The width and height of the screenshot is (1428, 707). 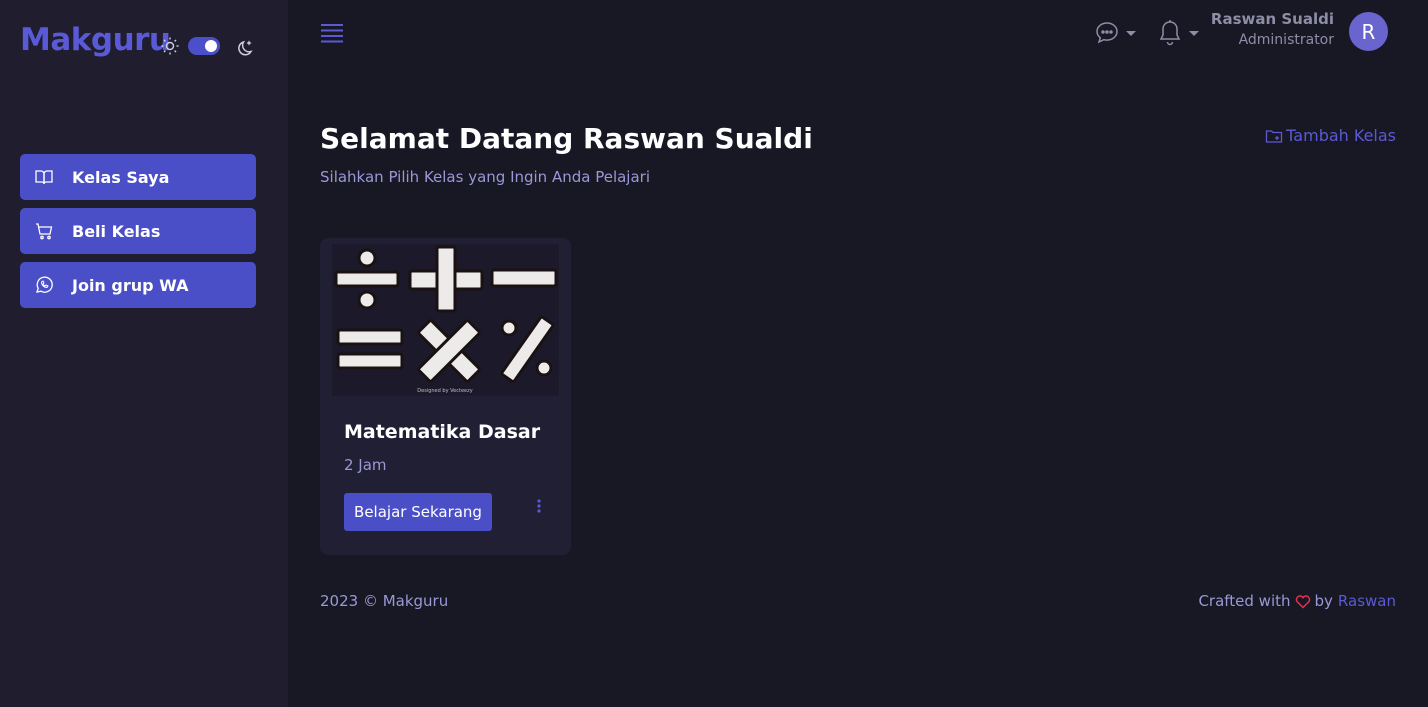 What do you see at coordinates (384, 601) in the screenshot?
I see `footer-copyright: 2023 © Makguru` at bounding box center [384, 601].